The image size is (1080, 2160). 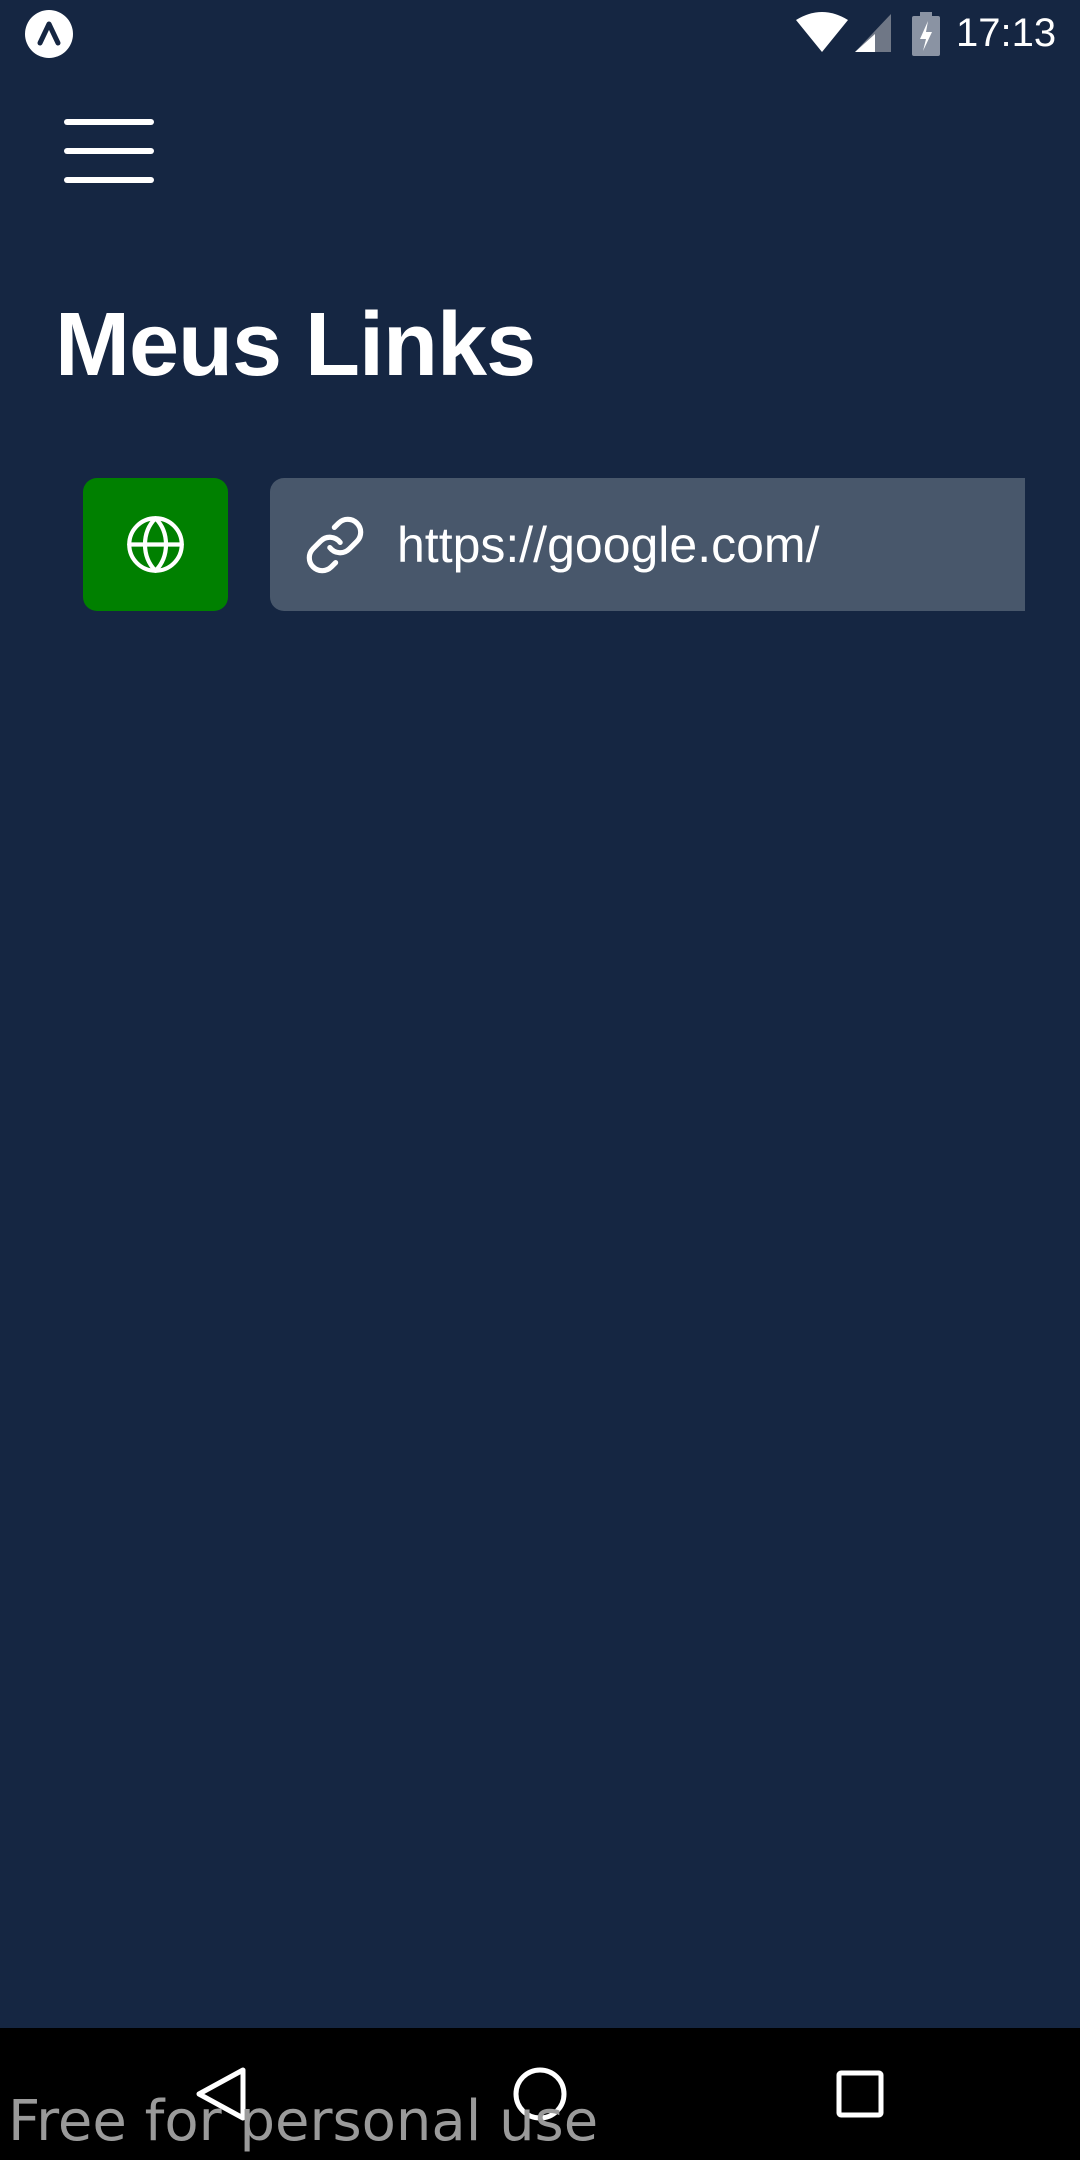 What do you see at coordinates (49, 34) in the screenshot?
I see `app-notification-icon` at bounding box center [49, 34].